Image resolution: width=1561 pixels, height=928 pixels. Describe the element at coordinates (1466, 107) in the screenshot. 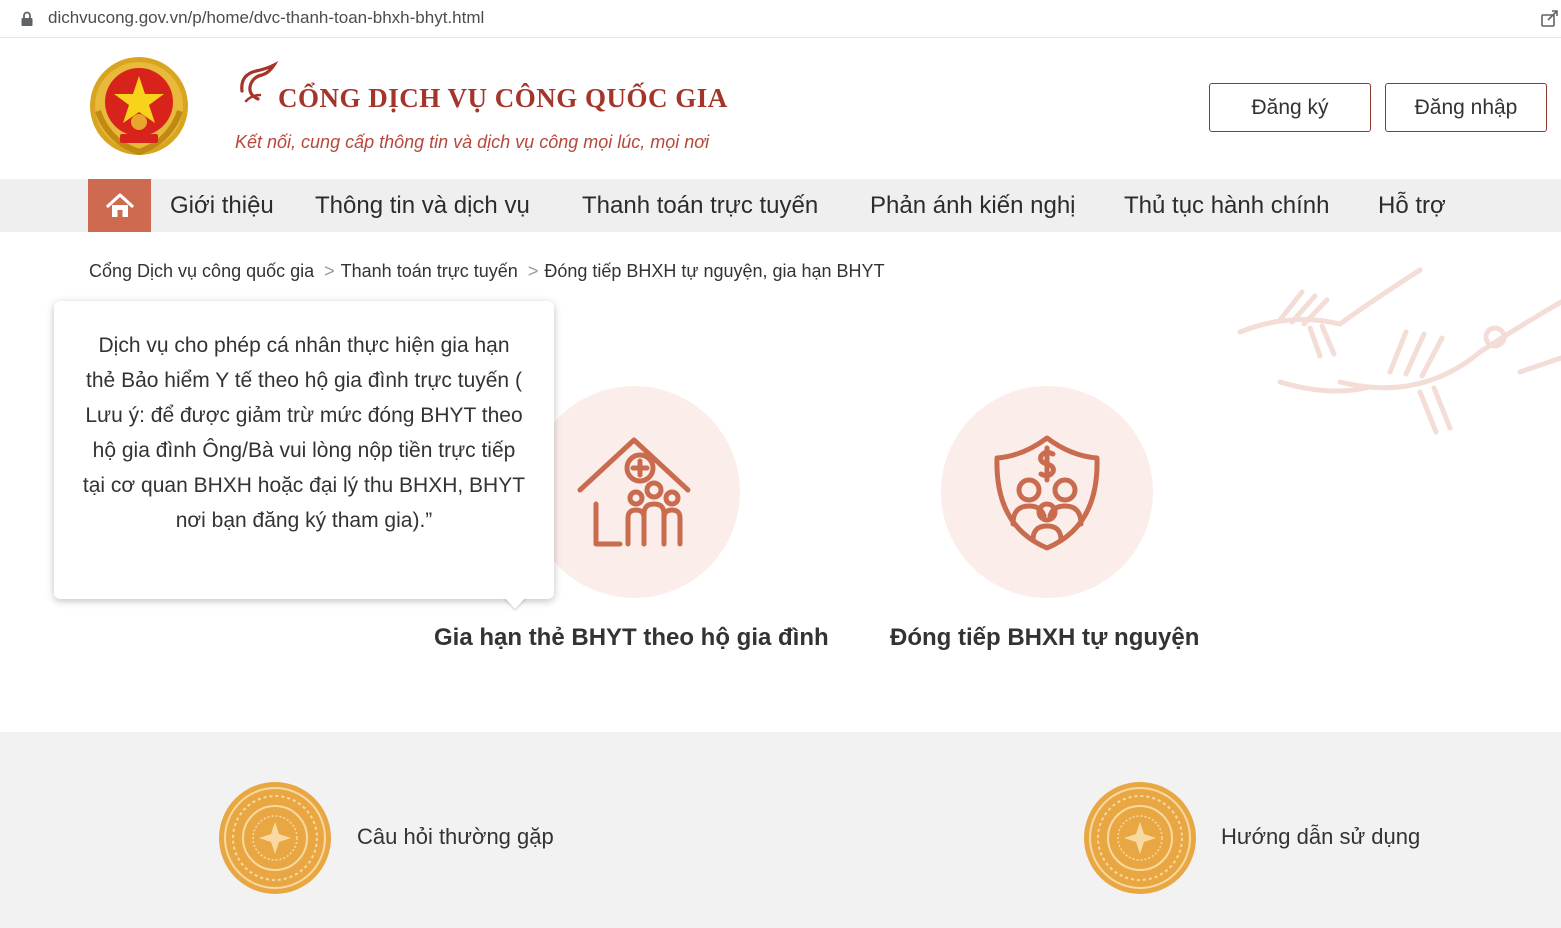

I see `login-button: Đăng nhập` at that location.